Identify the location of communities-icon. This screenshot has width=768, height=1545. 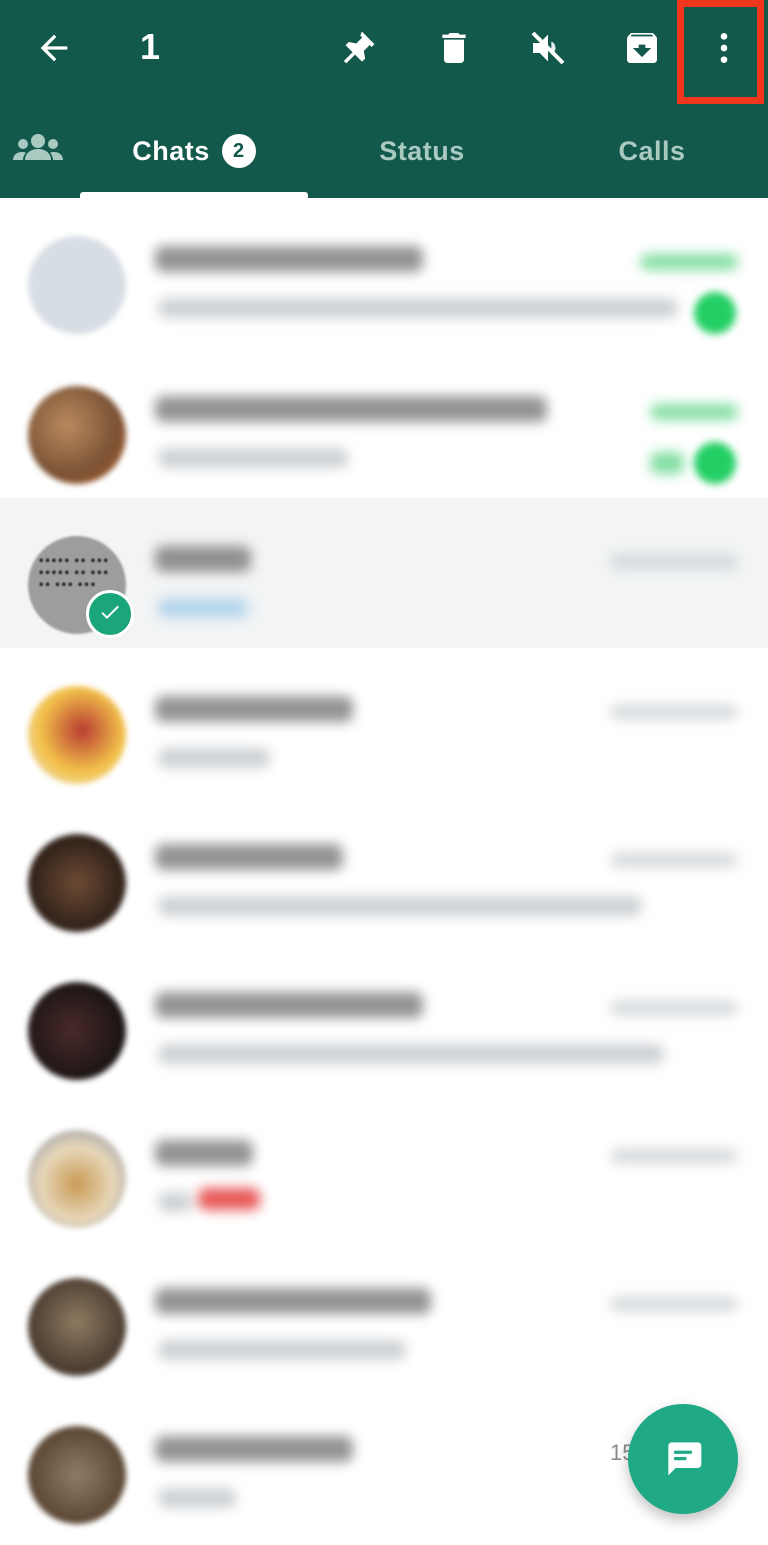
(38, 151).